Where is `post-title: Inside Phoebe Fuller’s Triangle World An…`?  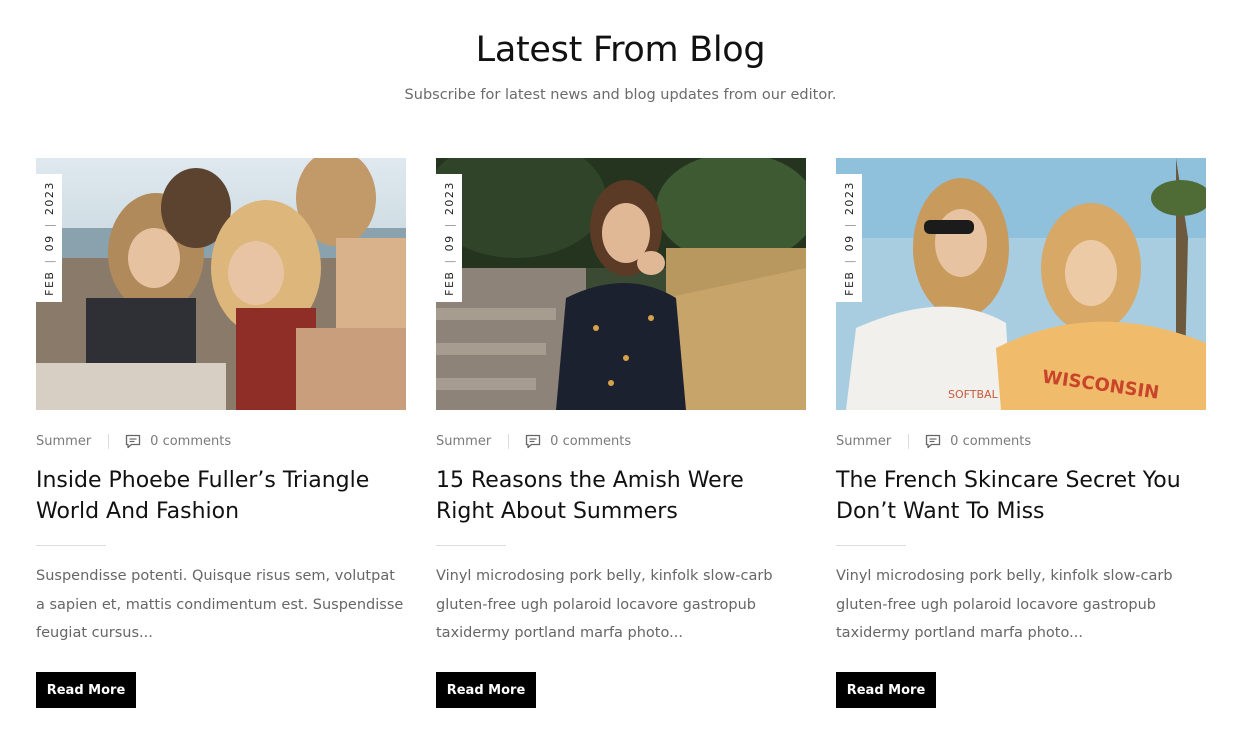
post-title: Inside Phoebe Fuller’s Triangle World An… is located at coordinates (221, 496).